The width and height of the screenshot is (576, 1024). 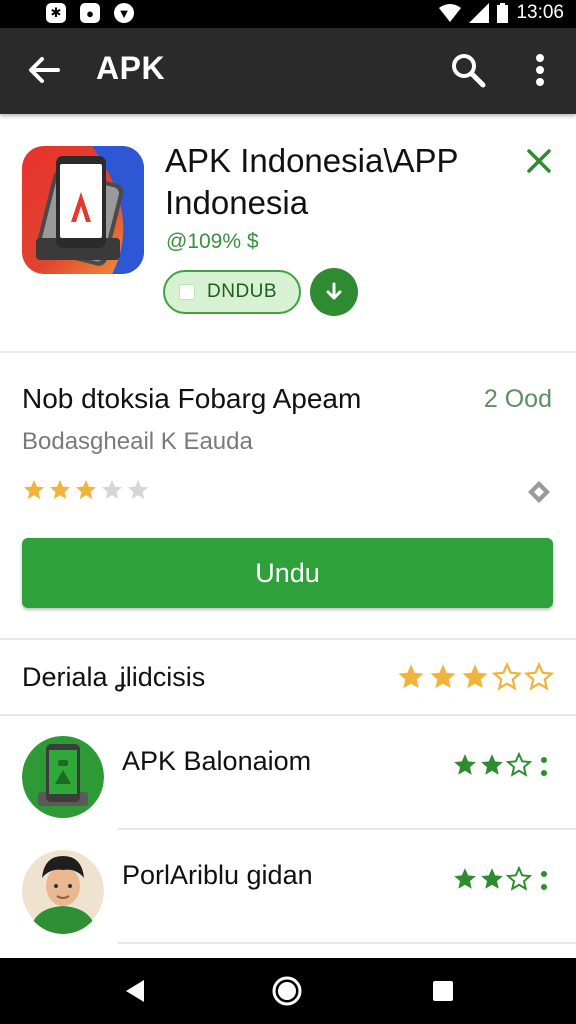 What do you see at coordinates (217, 761) in the screenshot?
I see `list-item-name: APK Balonaiom` at bounding box center [217, 761].